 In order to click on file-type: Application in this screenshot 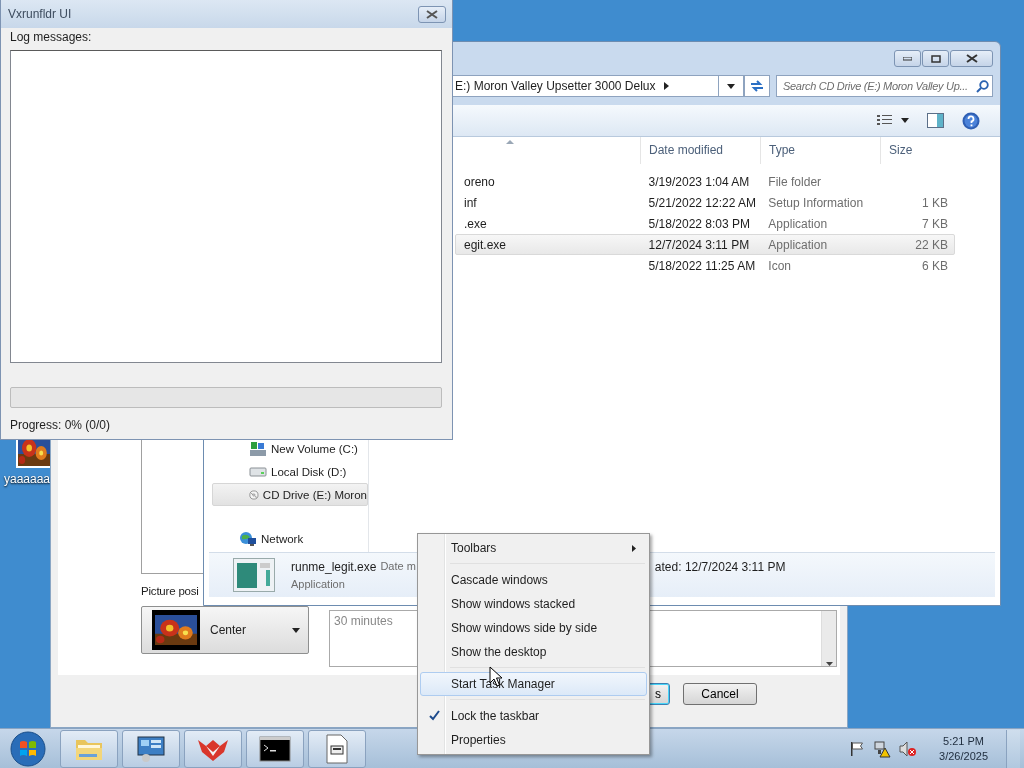, I will do `click(318, 584)`.